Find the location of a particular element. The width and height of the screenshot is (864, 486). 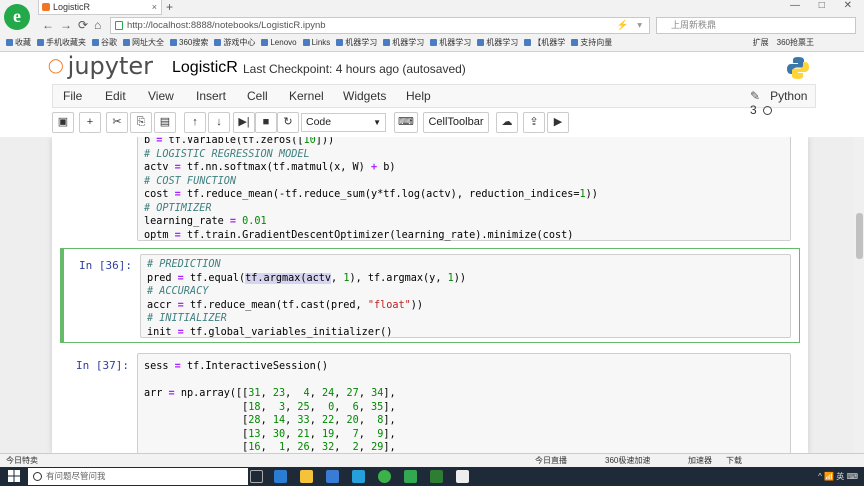

bookmark-item: 游戏中心 is located at coordinates (234, 43).